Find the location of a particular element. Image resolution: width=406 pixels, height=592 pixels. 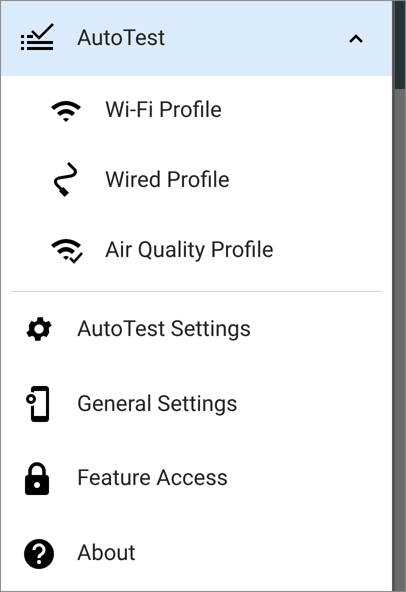

chevron-up-icon is located at coordinates (356, 38).